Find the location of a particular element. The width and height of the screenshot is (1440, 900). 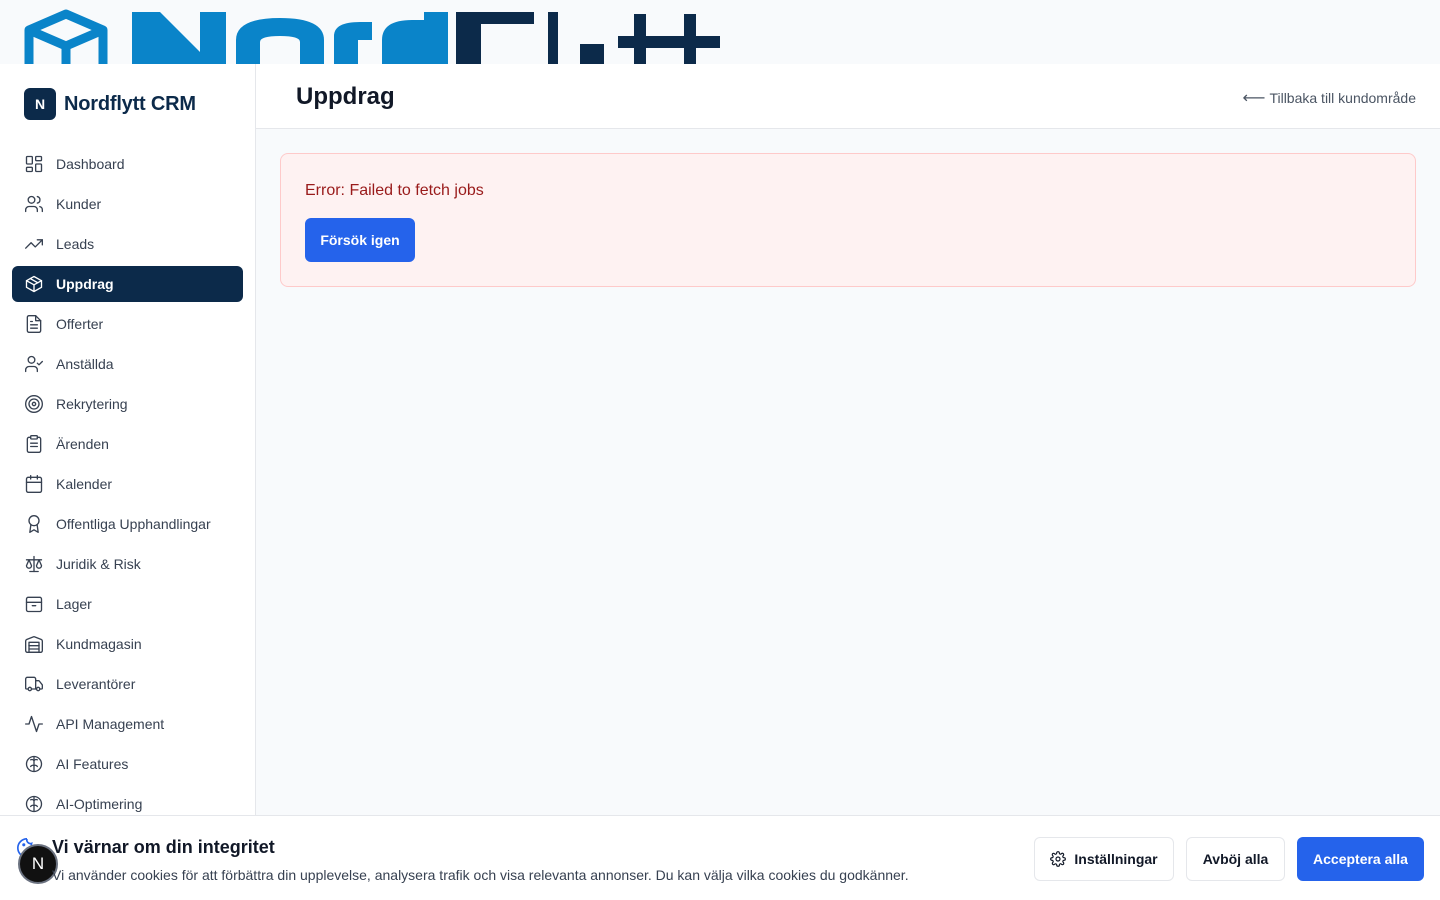

sidebar-item-label: Juridik & Risk is located at coordinates (98, 564).